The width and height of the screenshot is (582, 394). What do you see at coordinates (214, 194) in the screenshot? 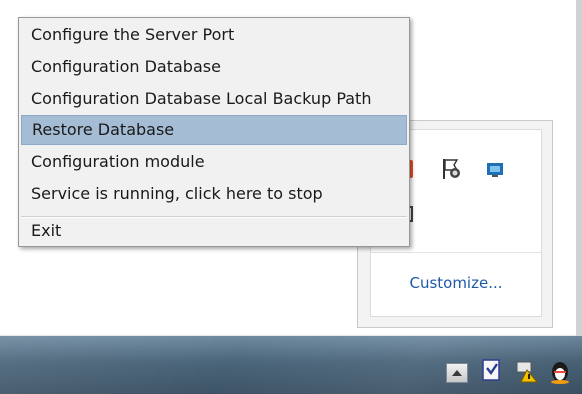
I see `menu-item-stop-service: Service is running, click here to stop` at bounding box center [214, 194].